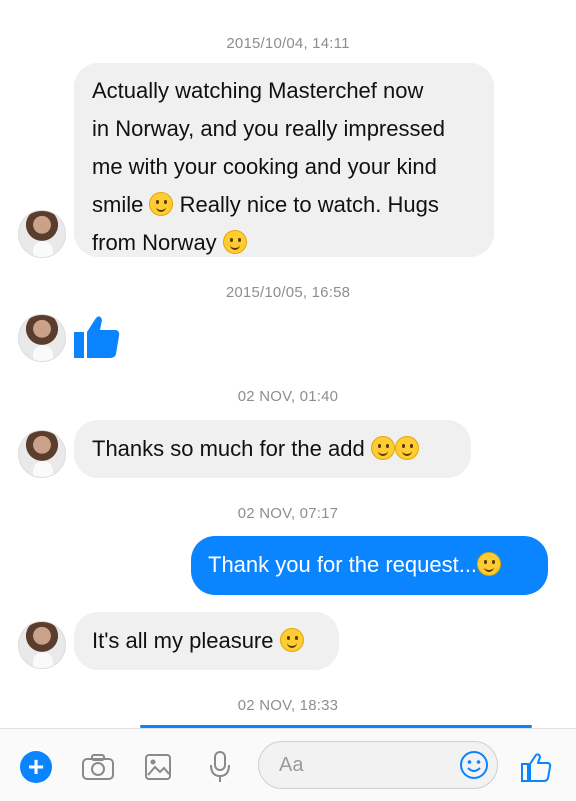 The image size is (576, 801). I want to click on timestamp: 2015/10/04, 14:11, so click(288, 43).